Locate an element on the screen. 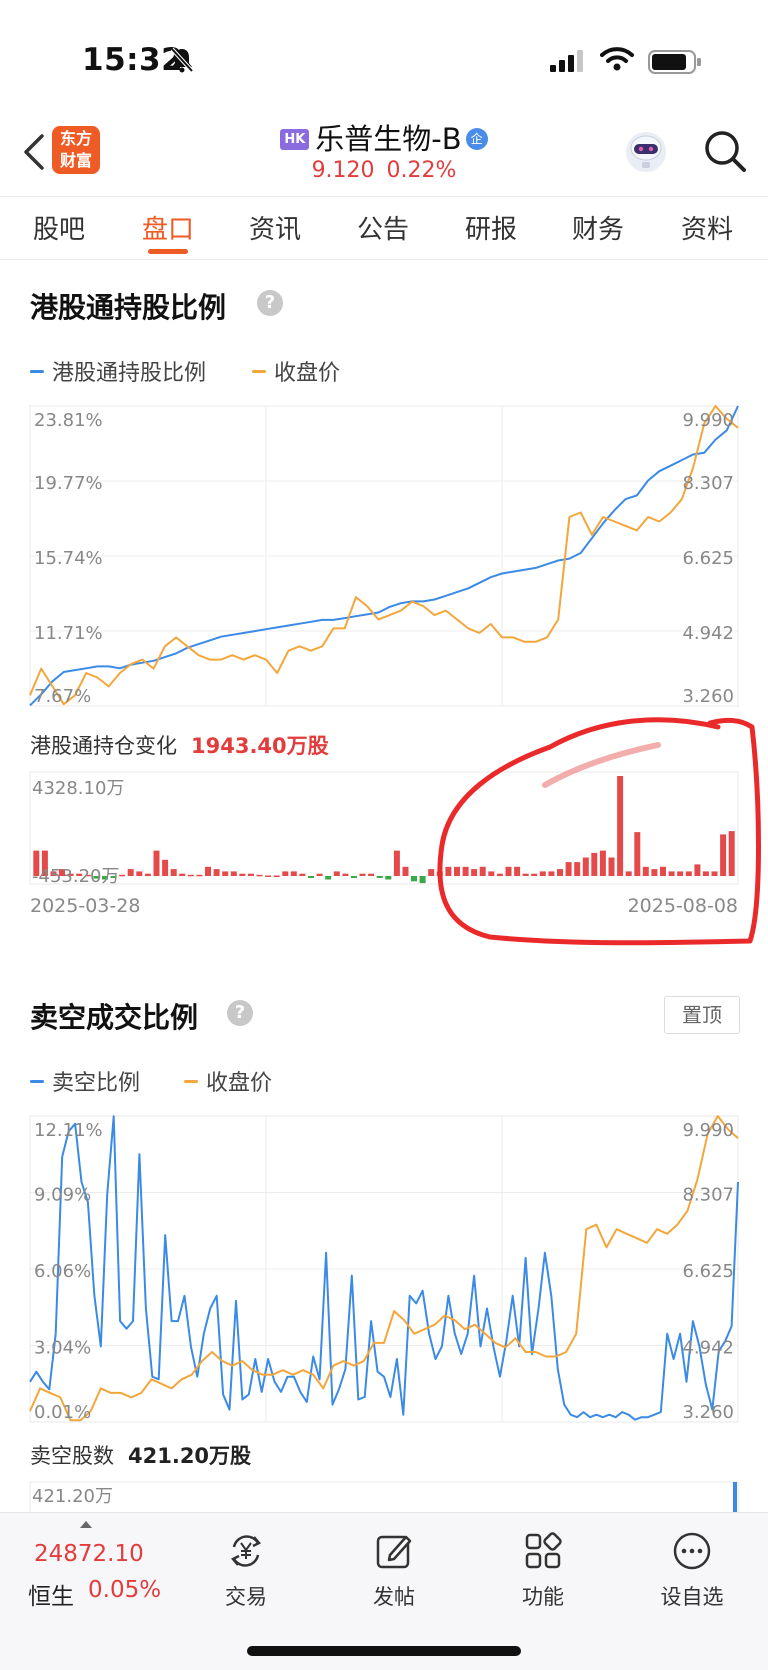 The height and width of the screenshot is (1670, 768). stock-name: 乐普生物-B is located at coordinates (388, 139).